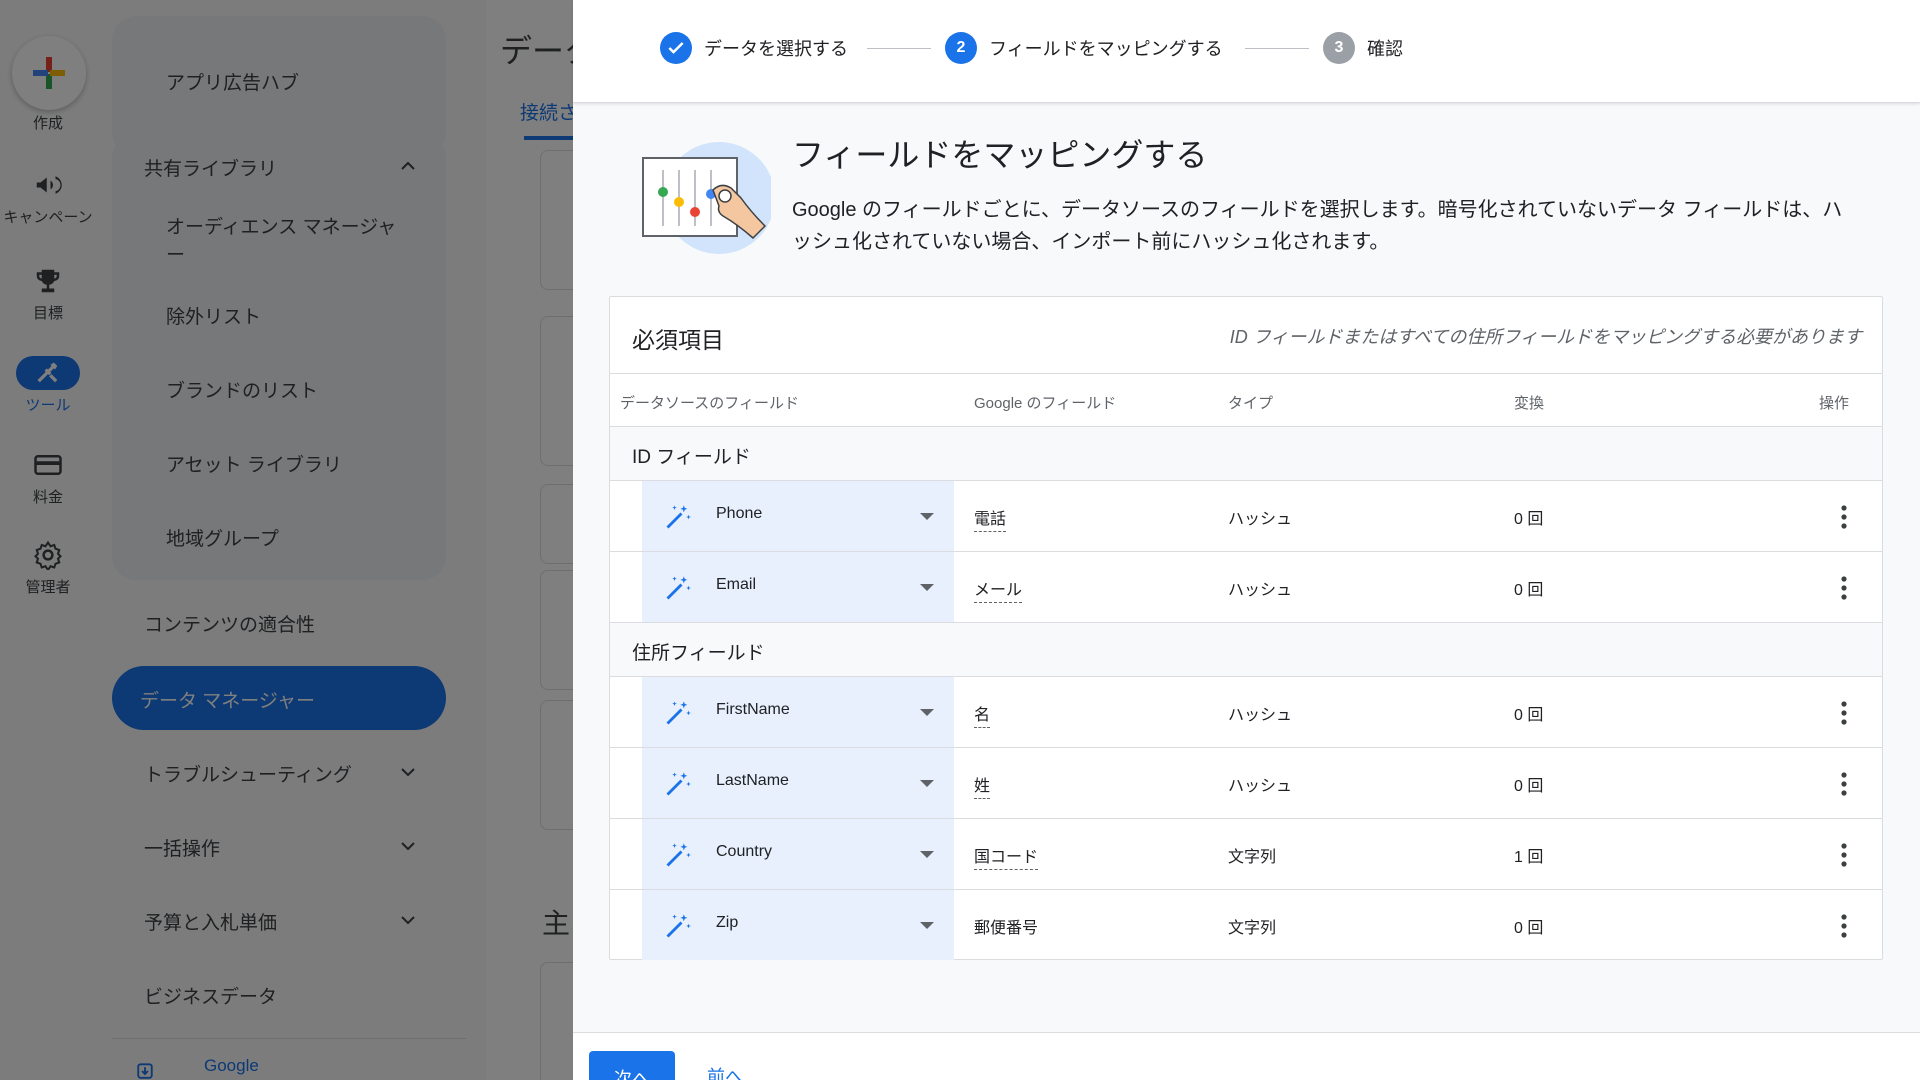 This screenshot has height=1080, width=1920. Describe the element at coordinates (798, 854) in the screenshot. I see `source-field-select: Country` at that location.